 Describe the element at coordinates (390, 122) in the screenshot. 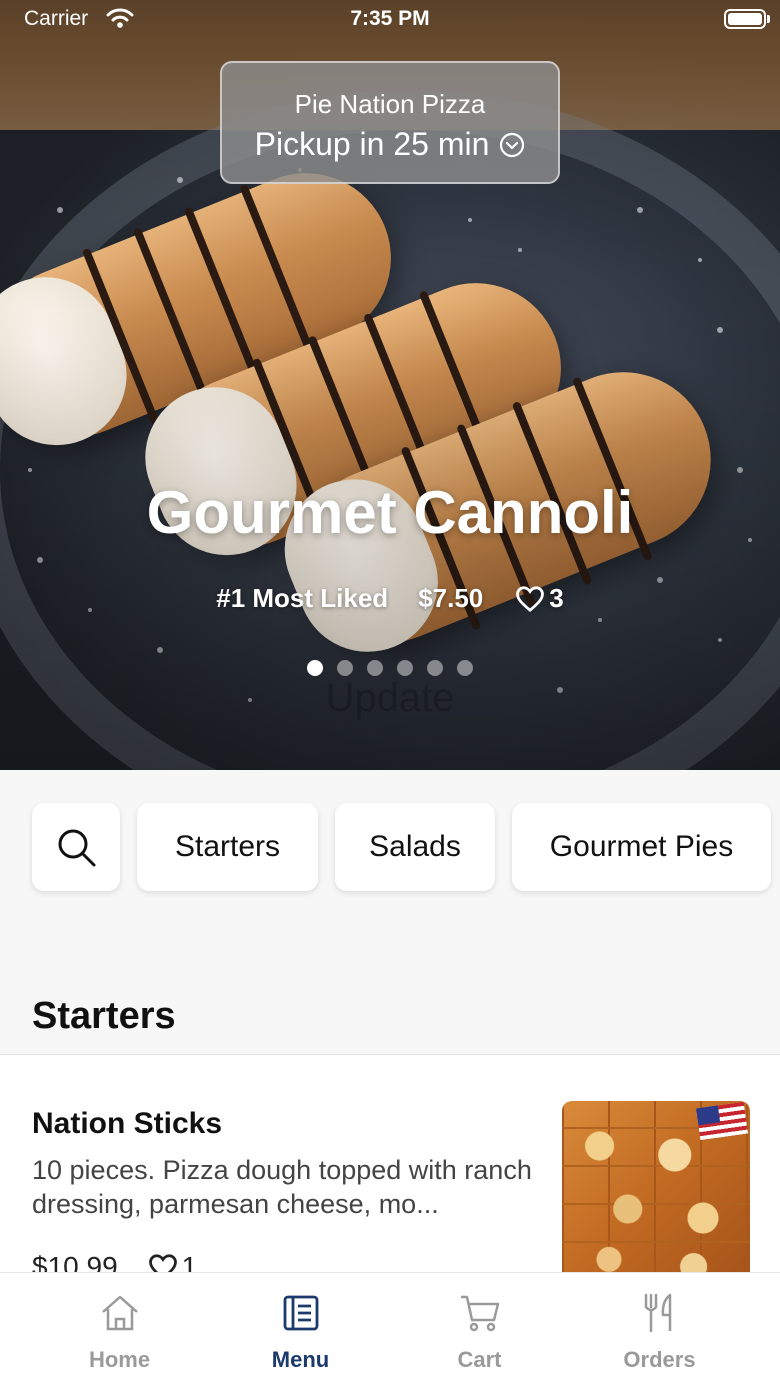

I see `pickup-selector: Pie Nation Pizza Pickup in 25 min` at that location.